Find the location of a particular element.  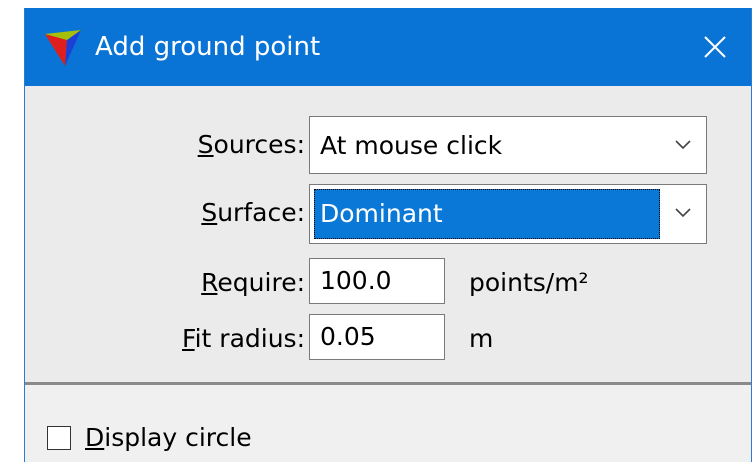

sources-dropdown: At mouse click is located at coordinates (508, 145).